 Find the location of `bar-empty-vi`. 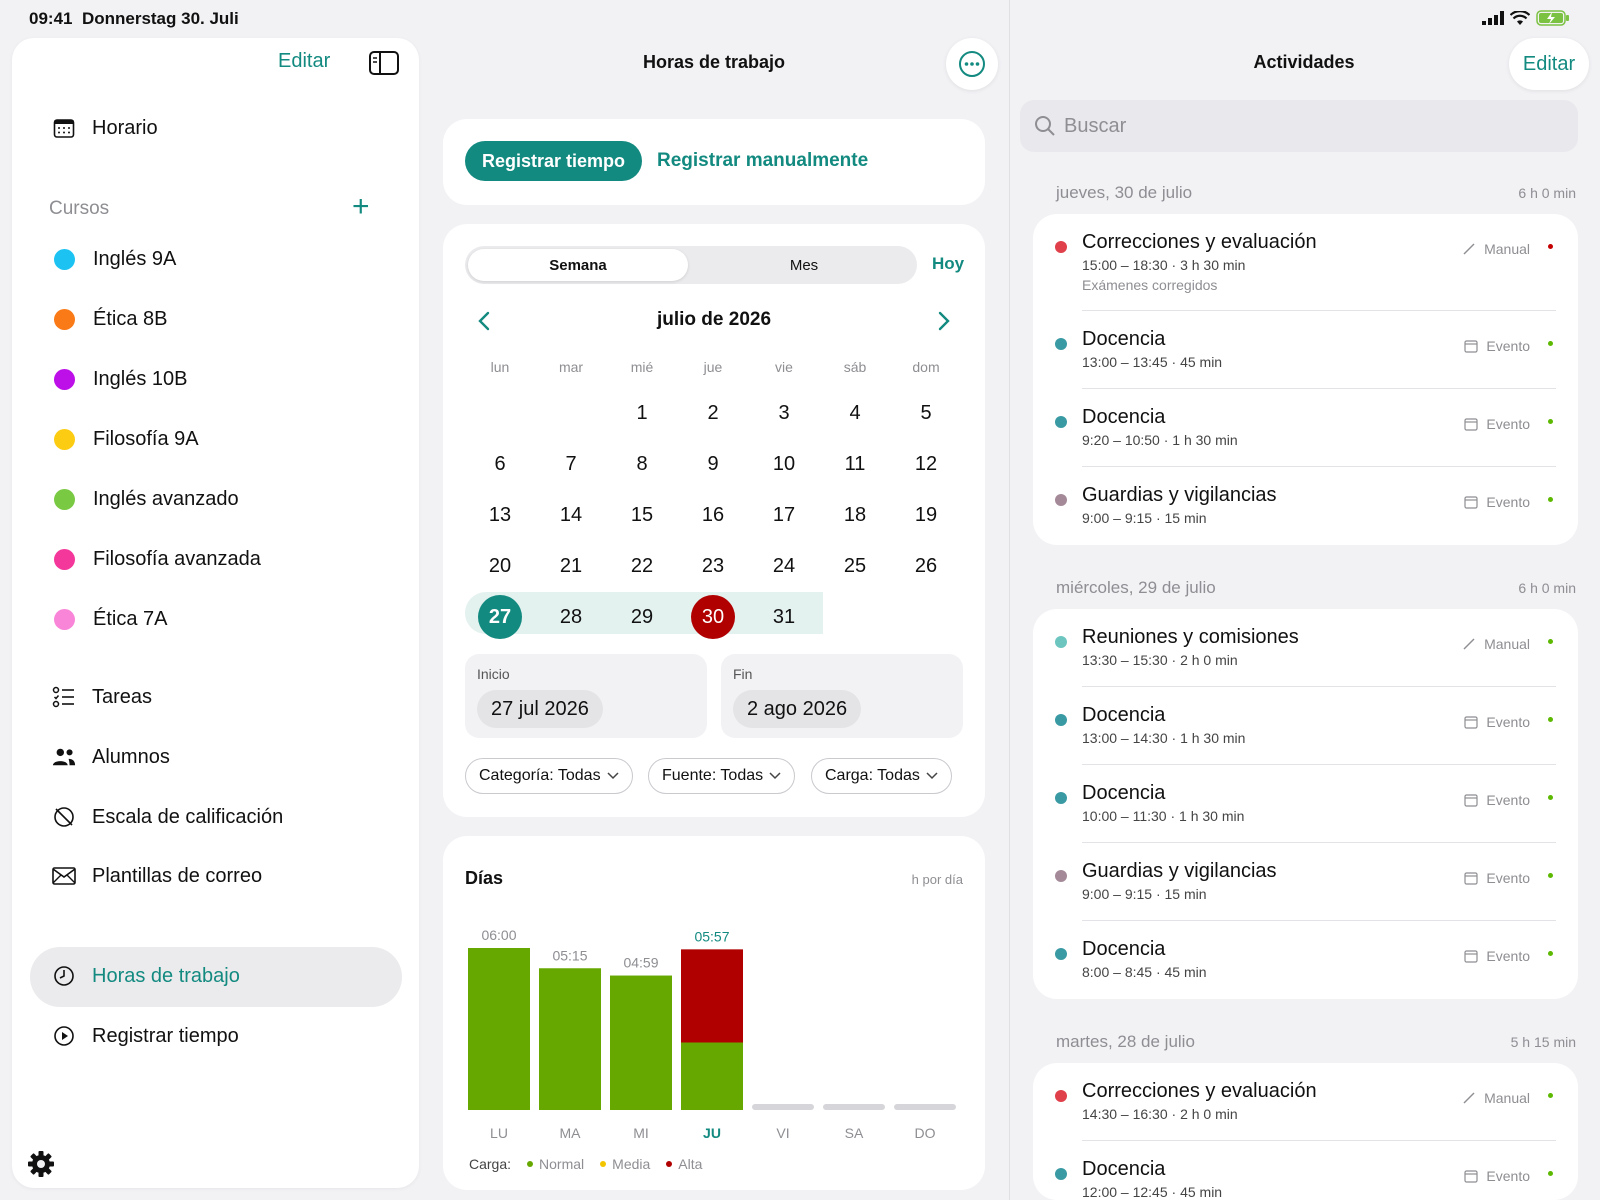

bar-empty-vi is located at coordinates (783, 1107).